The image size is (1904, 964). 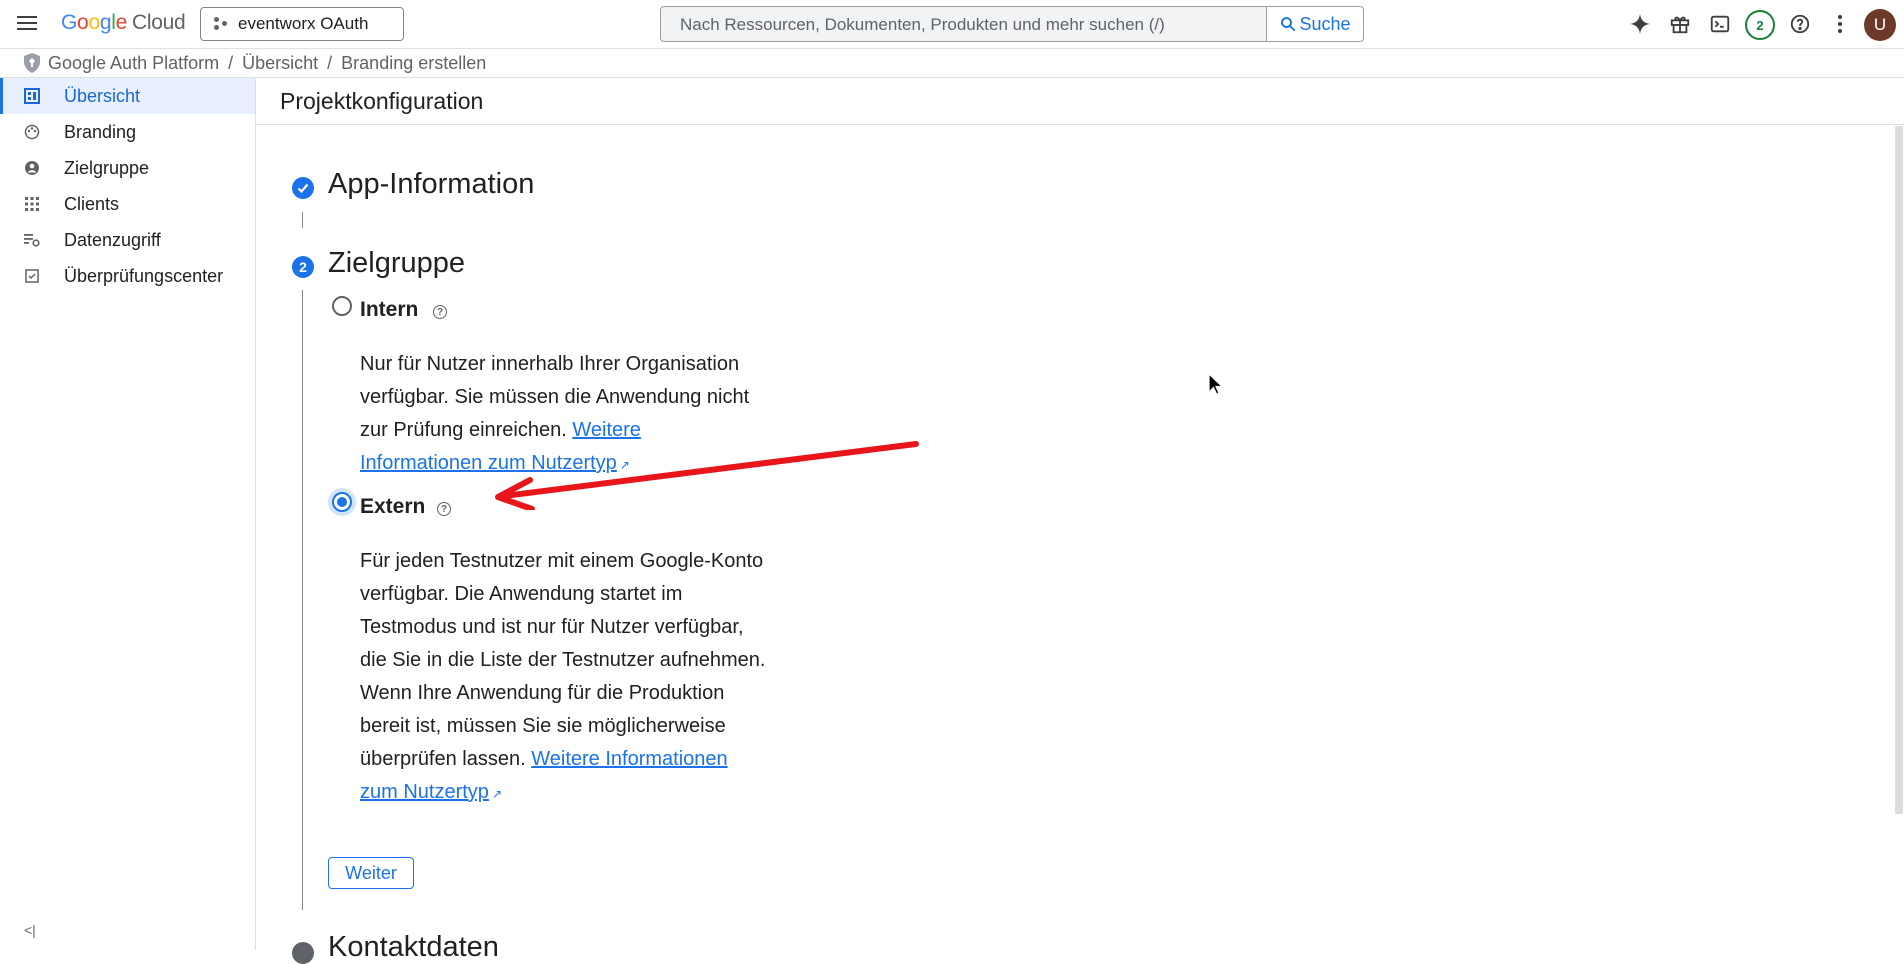 I want to click on avatar: U, so click(x=1880, y=25).